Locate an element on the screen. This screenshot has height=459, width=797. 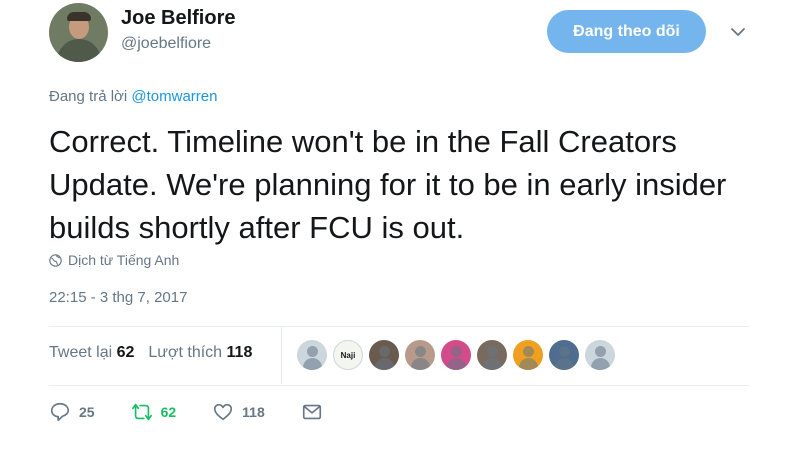
direct-message-action is located at coordinates (312, 412).